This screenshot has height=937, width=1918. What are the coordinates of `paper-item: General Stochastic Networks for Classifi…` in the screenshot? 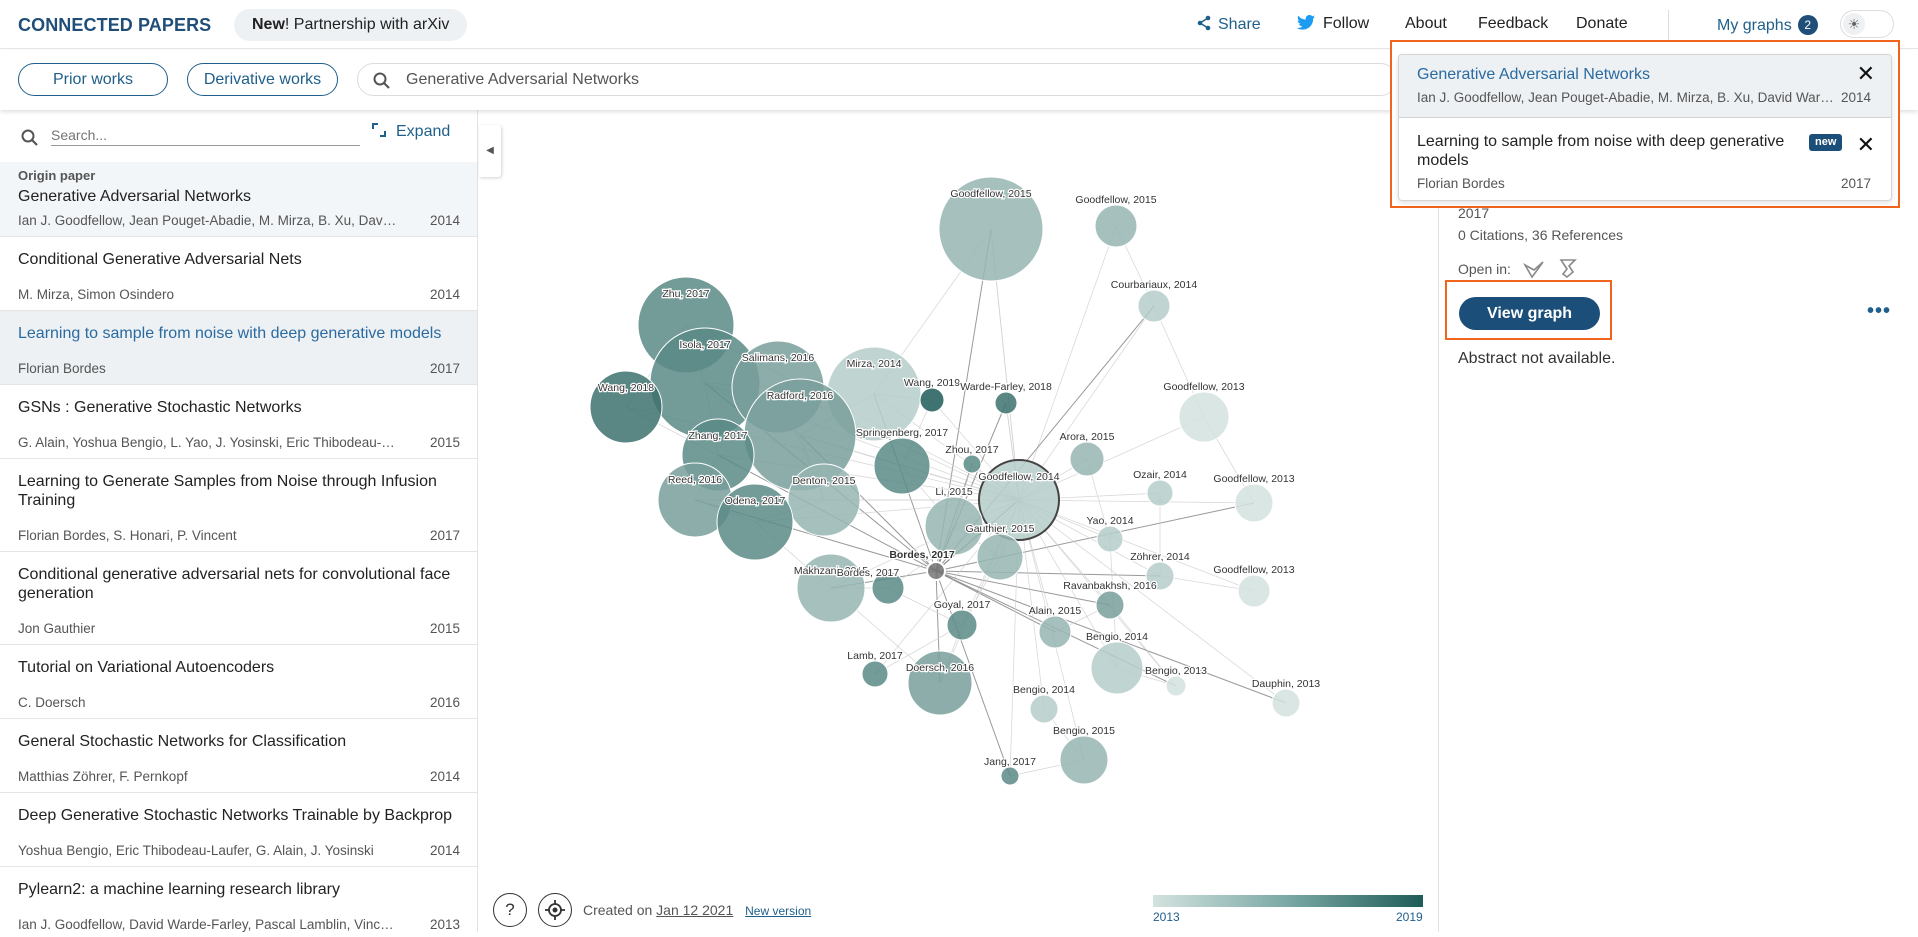 It's located at (238, 756).